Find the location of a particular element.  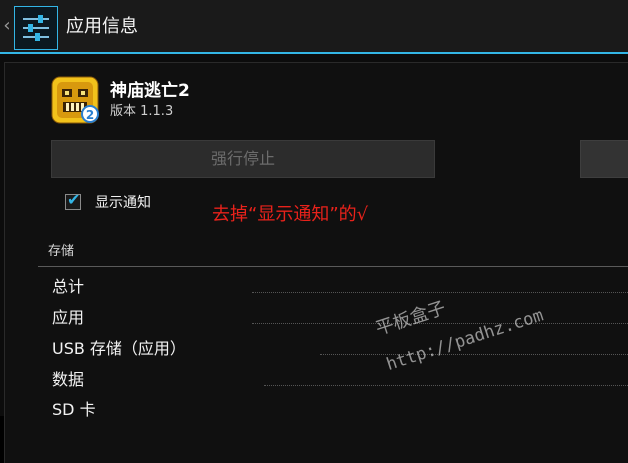

action-bar: ‹ 应用信息 is located at coordinates (314, 27).